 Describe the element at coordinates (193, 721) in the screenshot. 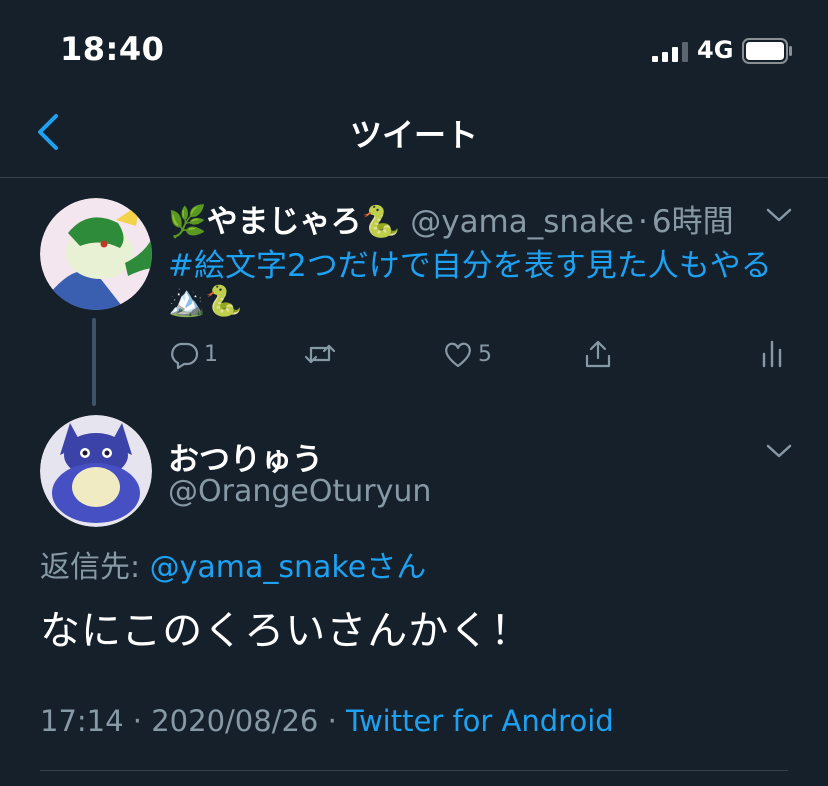

I see `tweet-timestamp: 17:14 · 2020/08/26 ·` at that location.